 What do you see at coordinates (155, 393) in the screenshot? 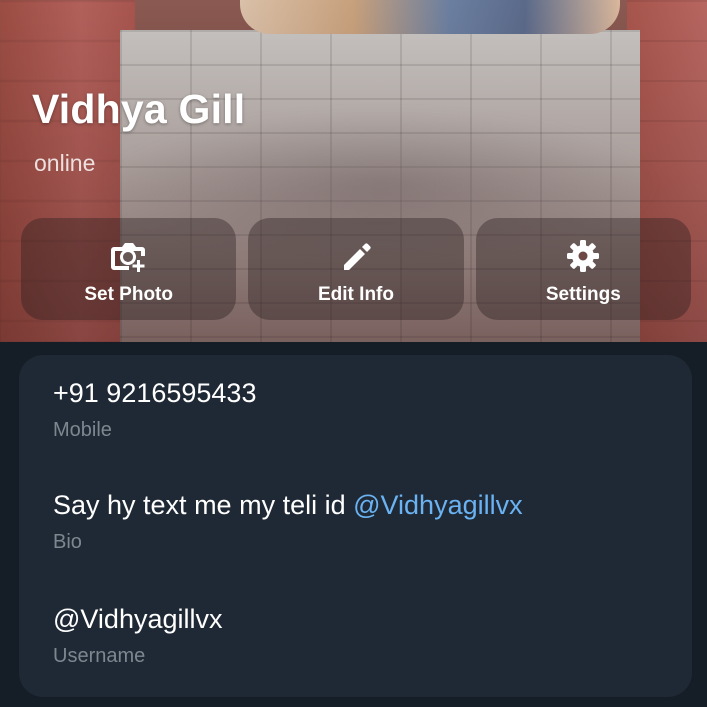
I see `mobile-value: +91 9216595433` at bounding box center [155, 393].